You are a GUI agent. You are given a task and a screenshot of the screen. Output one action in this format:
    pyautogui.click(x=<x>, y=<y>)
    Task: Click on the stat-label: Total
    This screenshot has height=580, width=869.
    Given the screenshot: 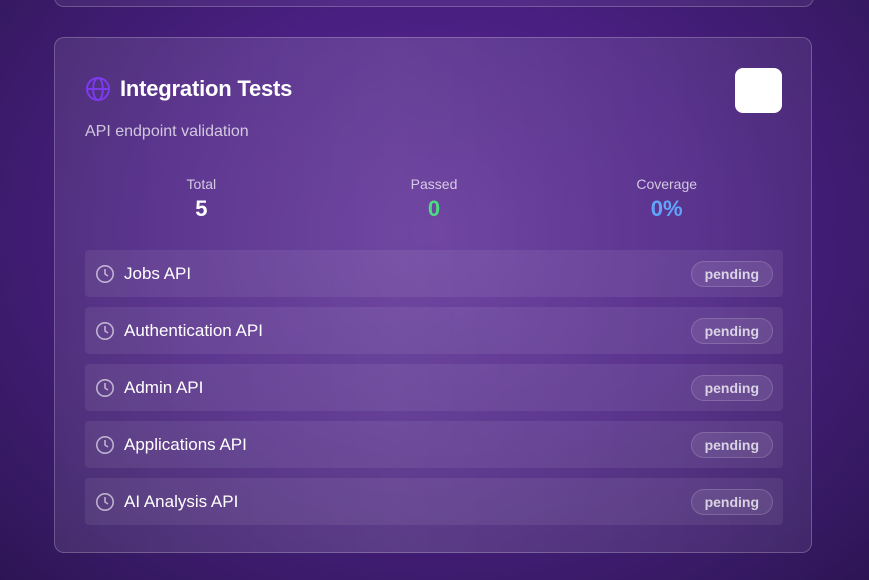 What is the action you would take?
    pyautogui.click(x=201, y=184)
    